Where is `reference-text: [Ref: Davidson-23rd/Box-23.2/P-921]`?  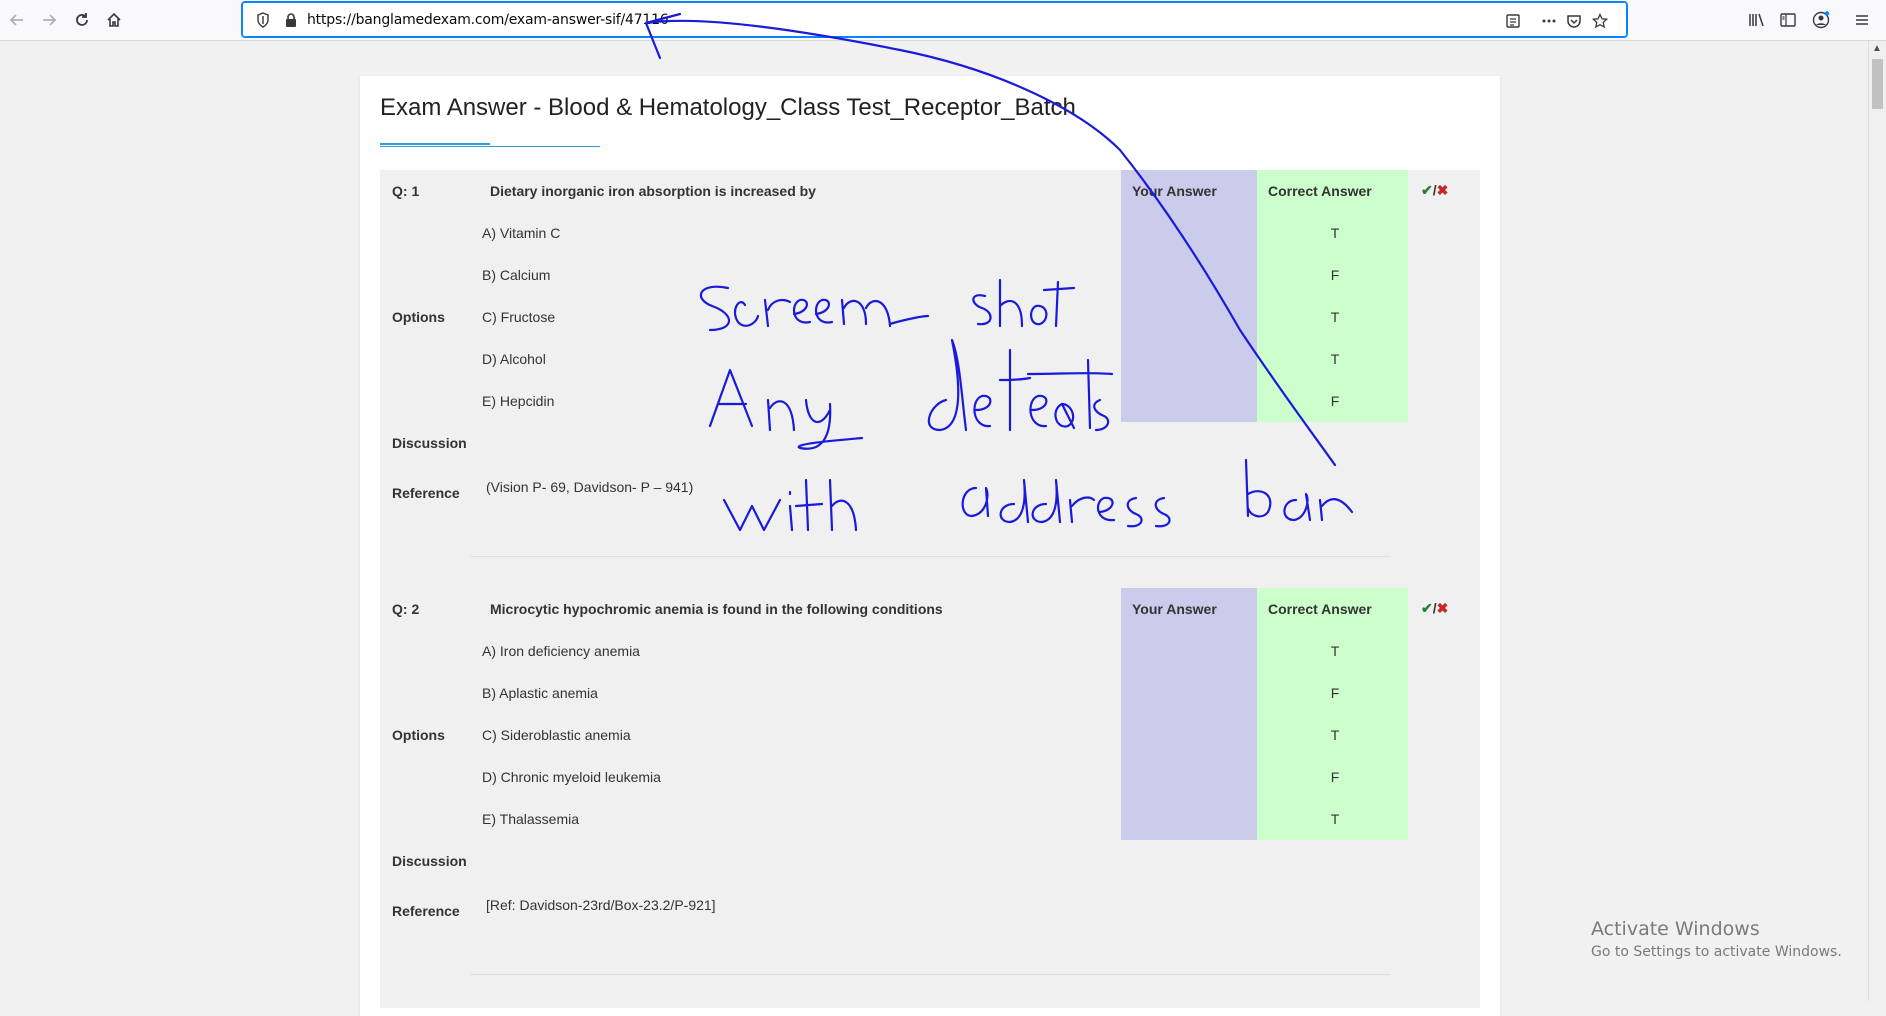
reference-text: [Ref: Davidson-23rd/Box-23.2/P-921] is located at coordinates (601, 905).